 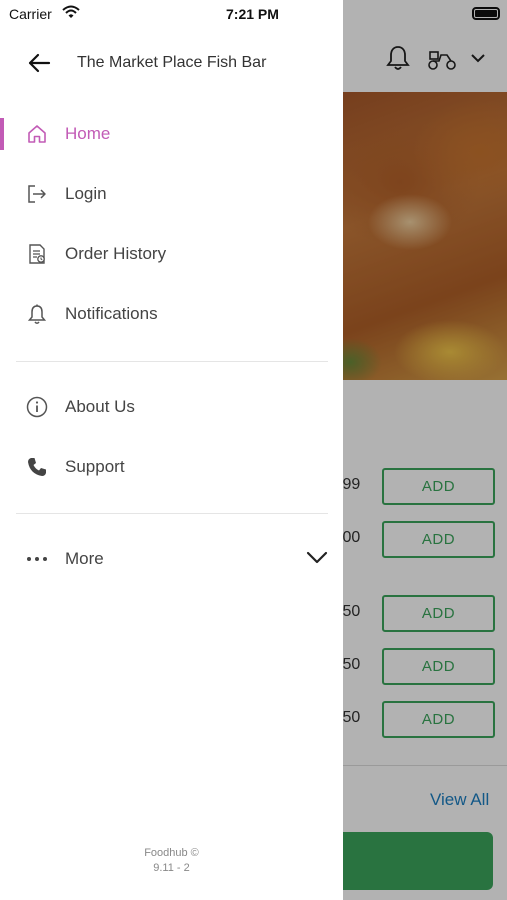 I want to click on wifi-icon, so click(x=71, y=11).